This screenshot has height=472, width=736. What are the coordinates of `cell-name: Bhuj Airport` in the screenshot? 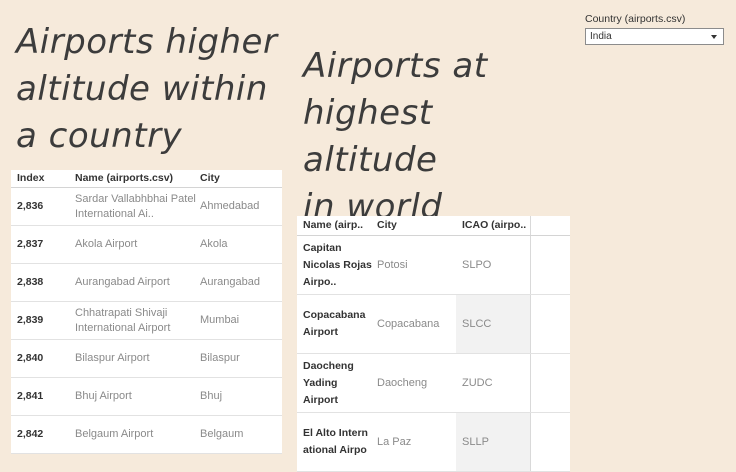 It's located at (103, 396).